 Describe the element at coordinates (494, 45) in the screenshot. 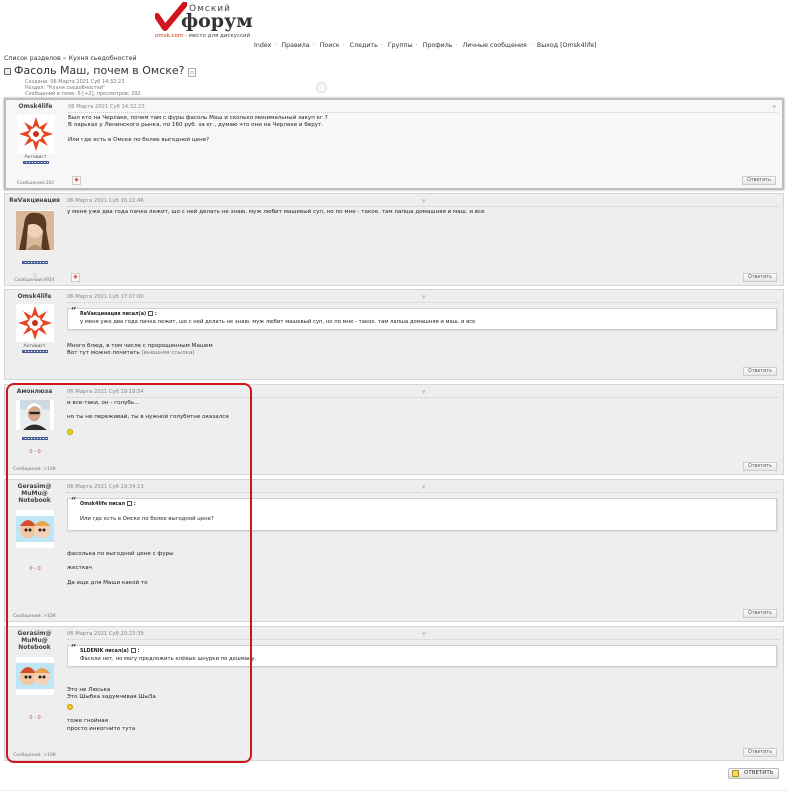

I see `nav-private-messages: Личные сообщения` at that location.